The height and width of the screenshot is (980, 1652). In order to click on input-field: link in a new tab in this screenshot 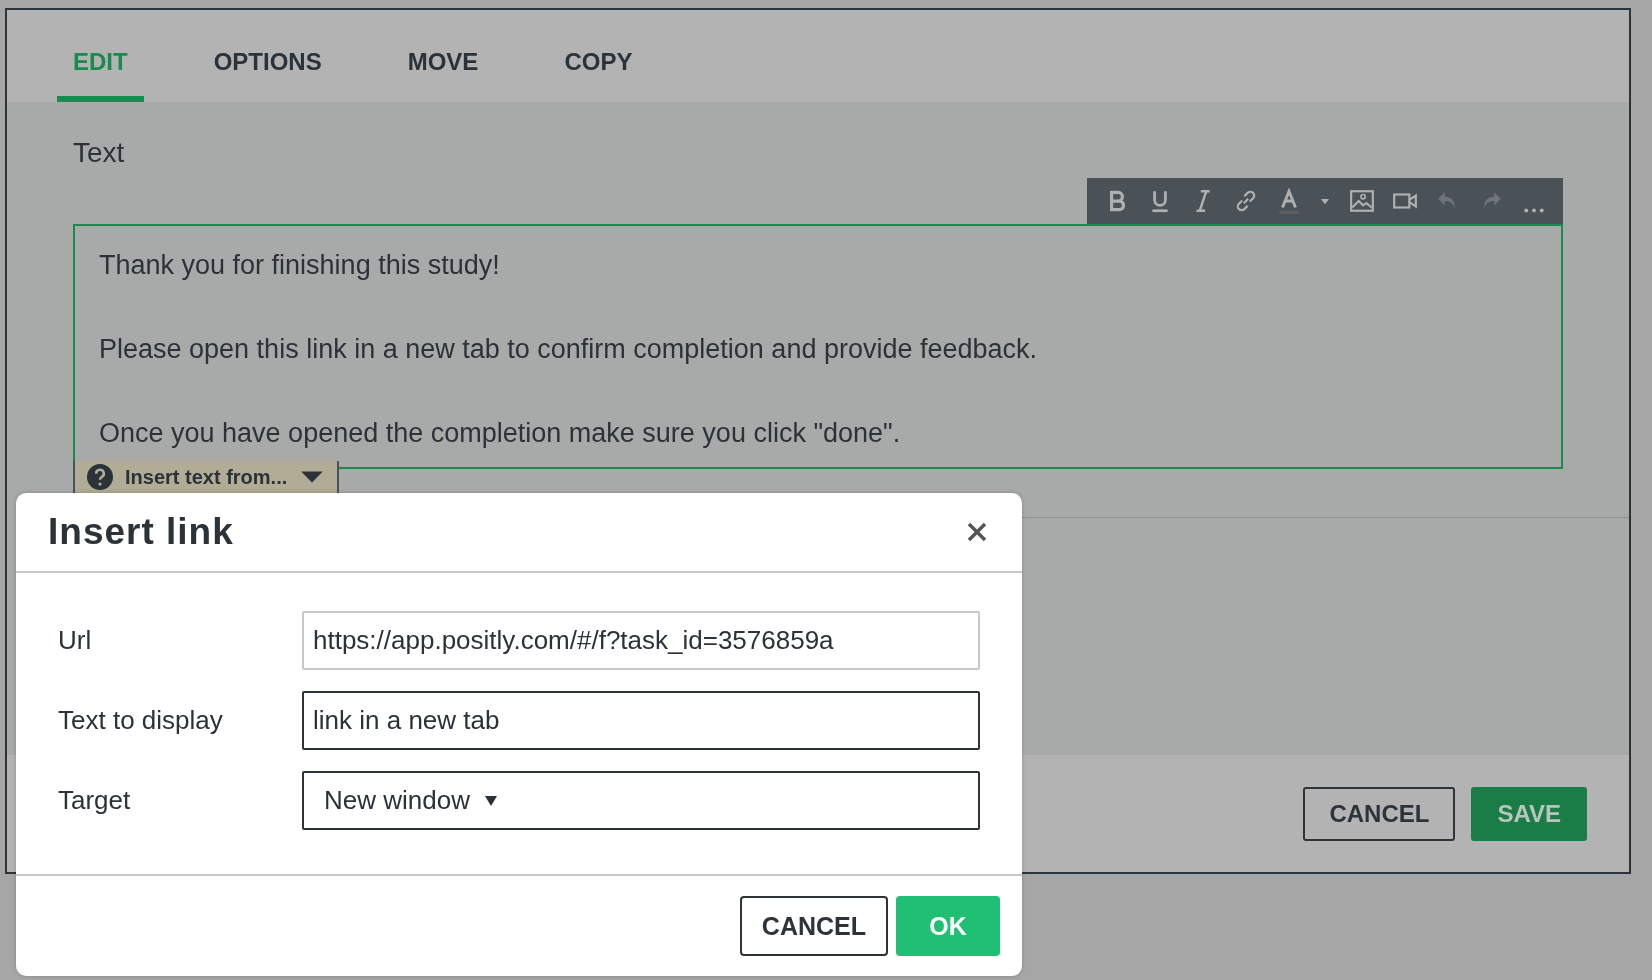, I will do `click(641, 720)`.